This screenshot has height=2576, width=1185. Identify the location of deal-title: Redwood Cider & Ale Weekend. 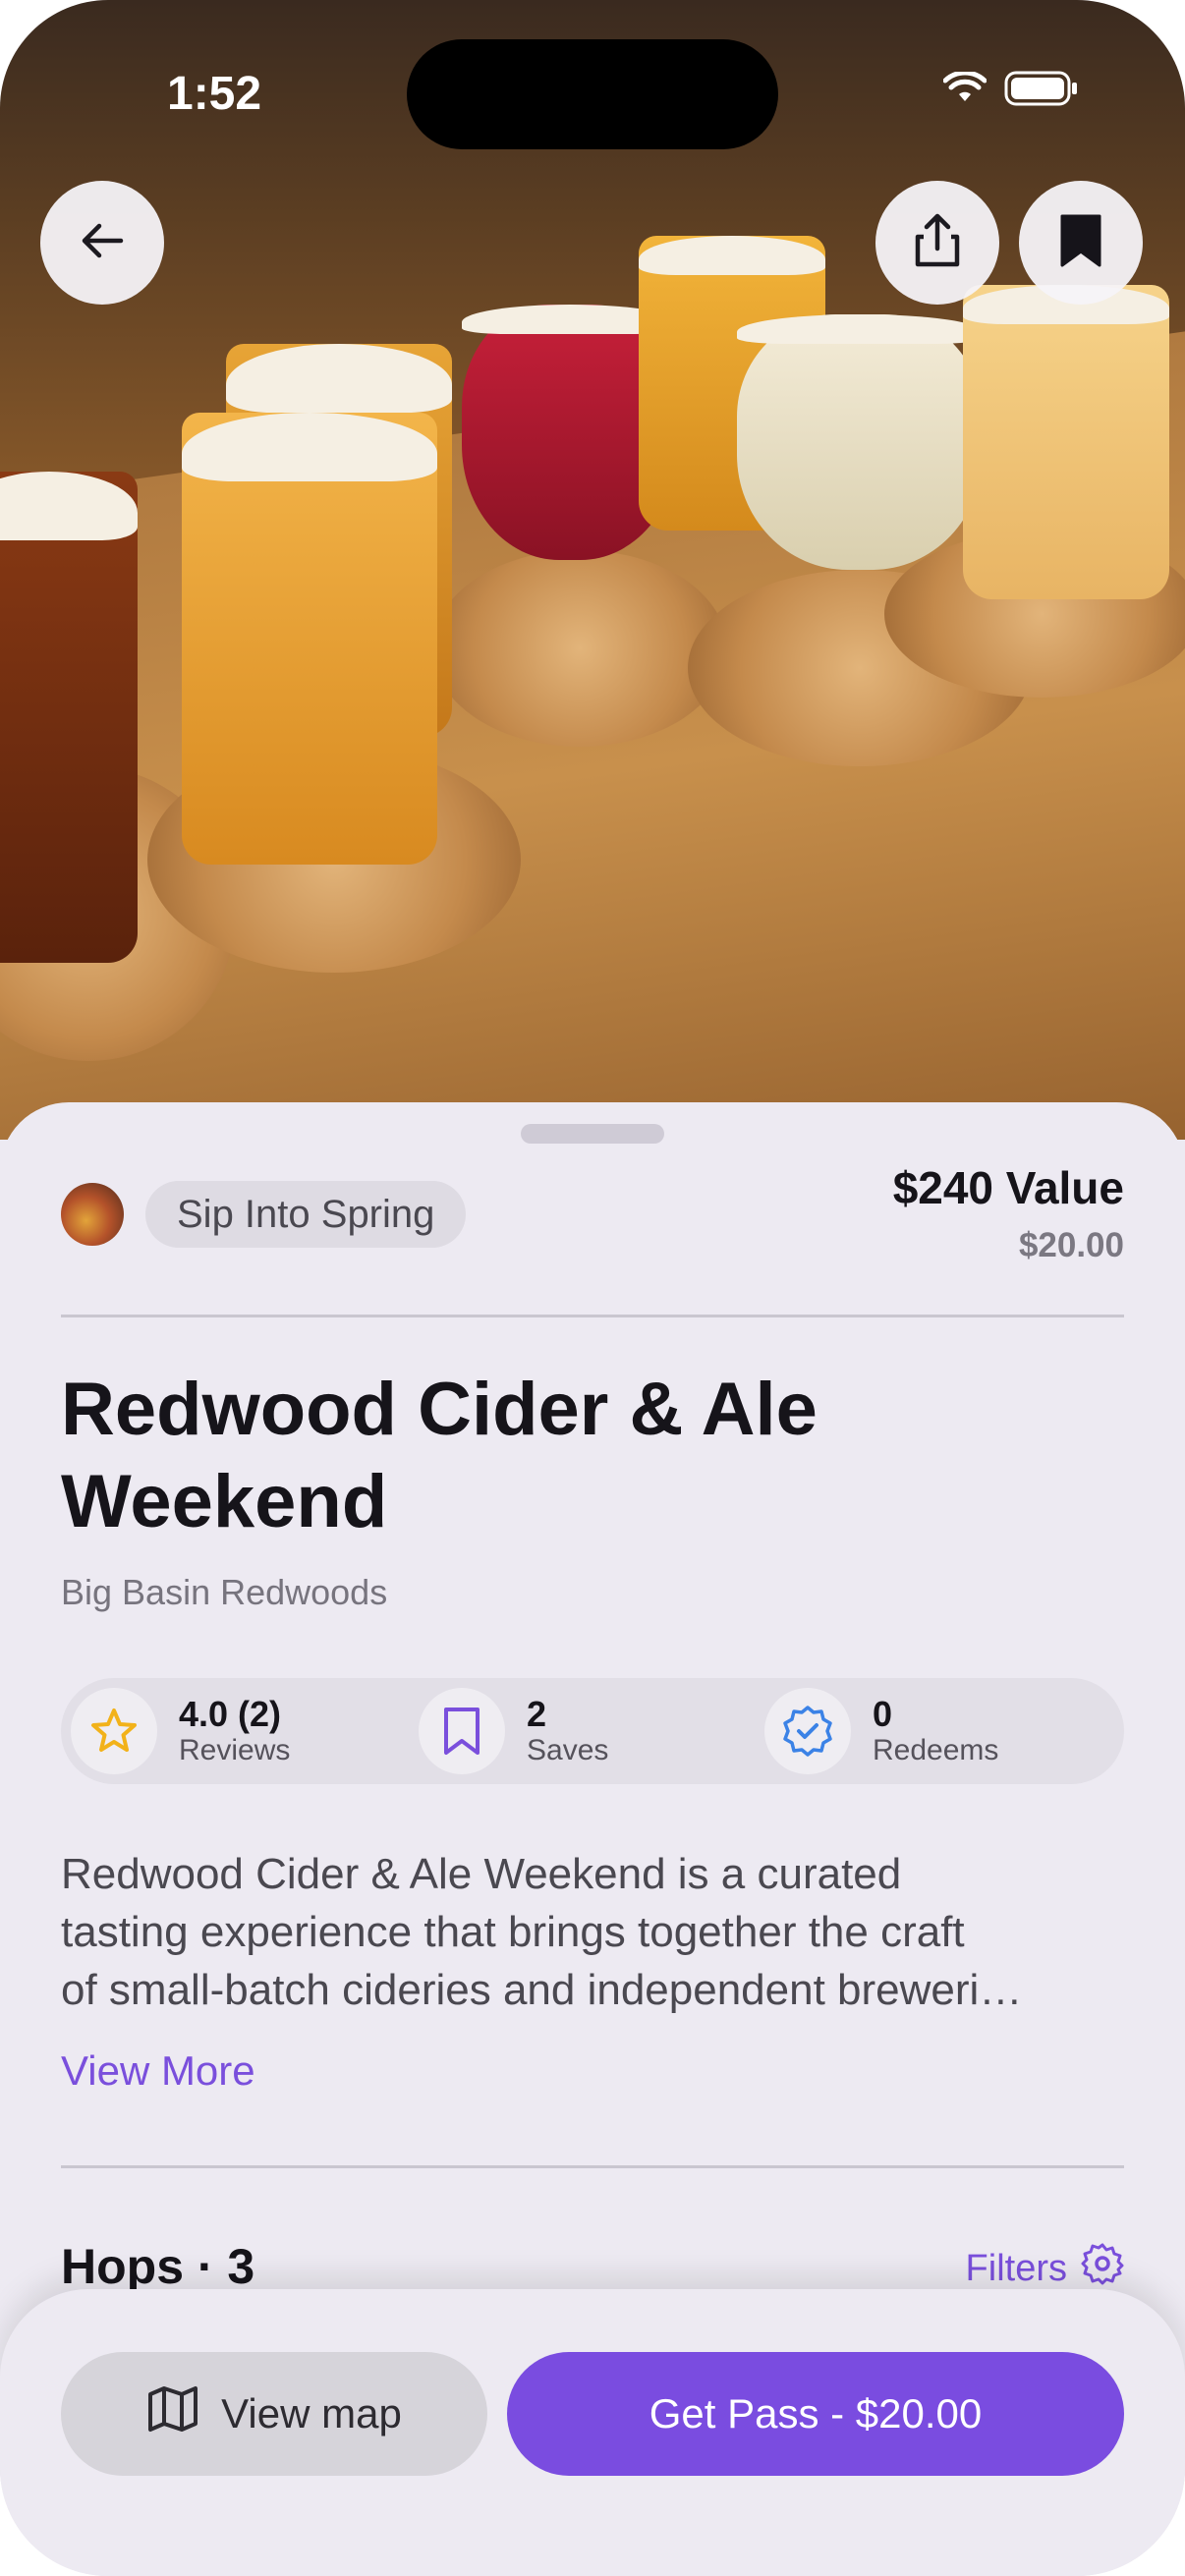
(440, 1455).